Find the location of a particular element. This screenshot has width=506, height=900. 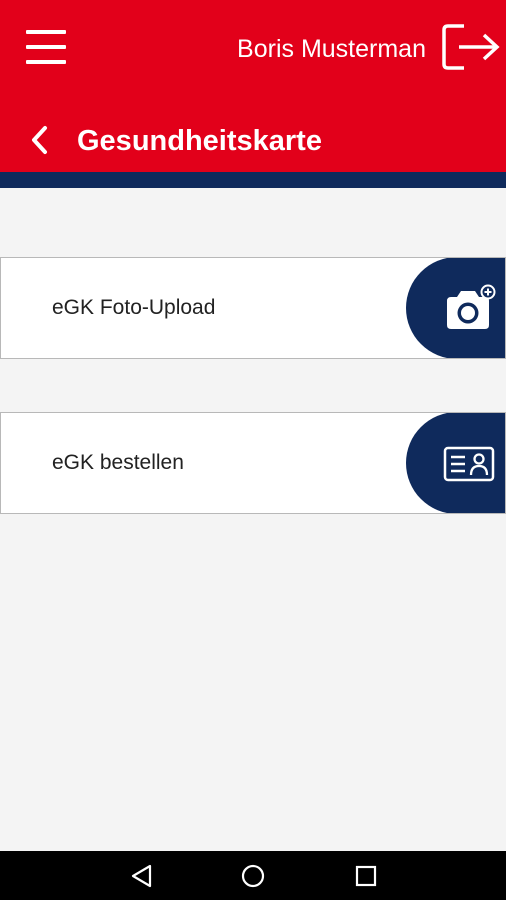

nav-back-button is located at coordinates (142, 876).